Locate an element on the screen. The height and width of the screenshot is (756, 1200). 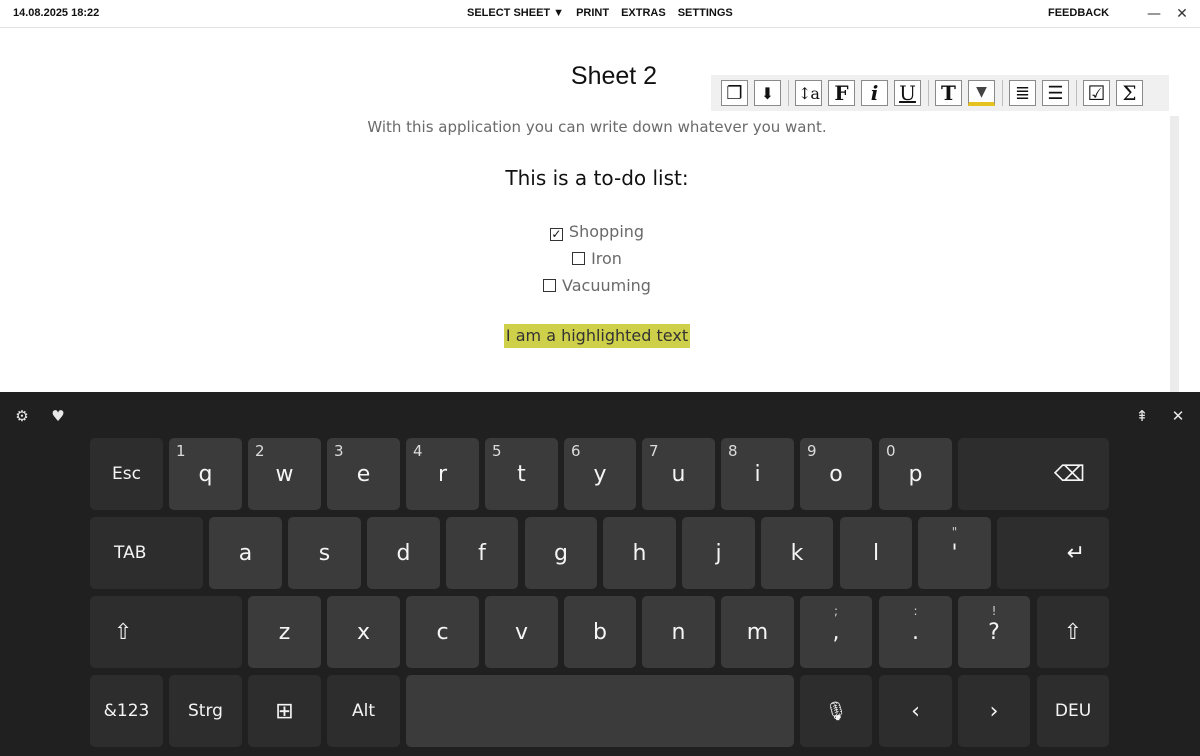
key-p: 0p is located at coordinates (915, 474).